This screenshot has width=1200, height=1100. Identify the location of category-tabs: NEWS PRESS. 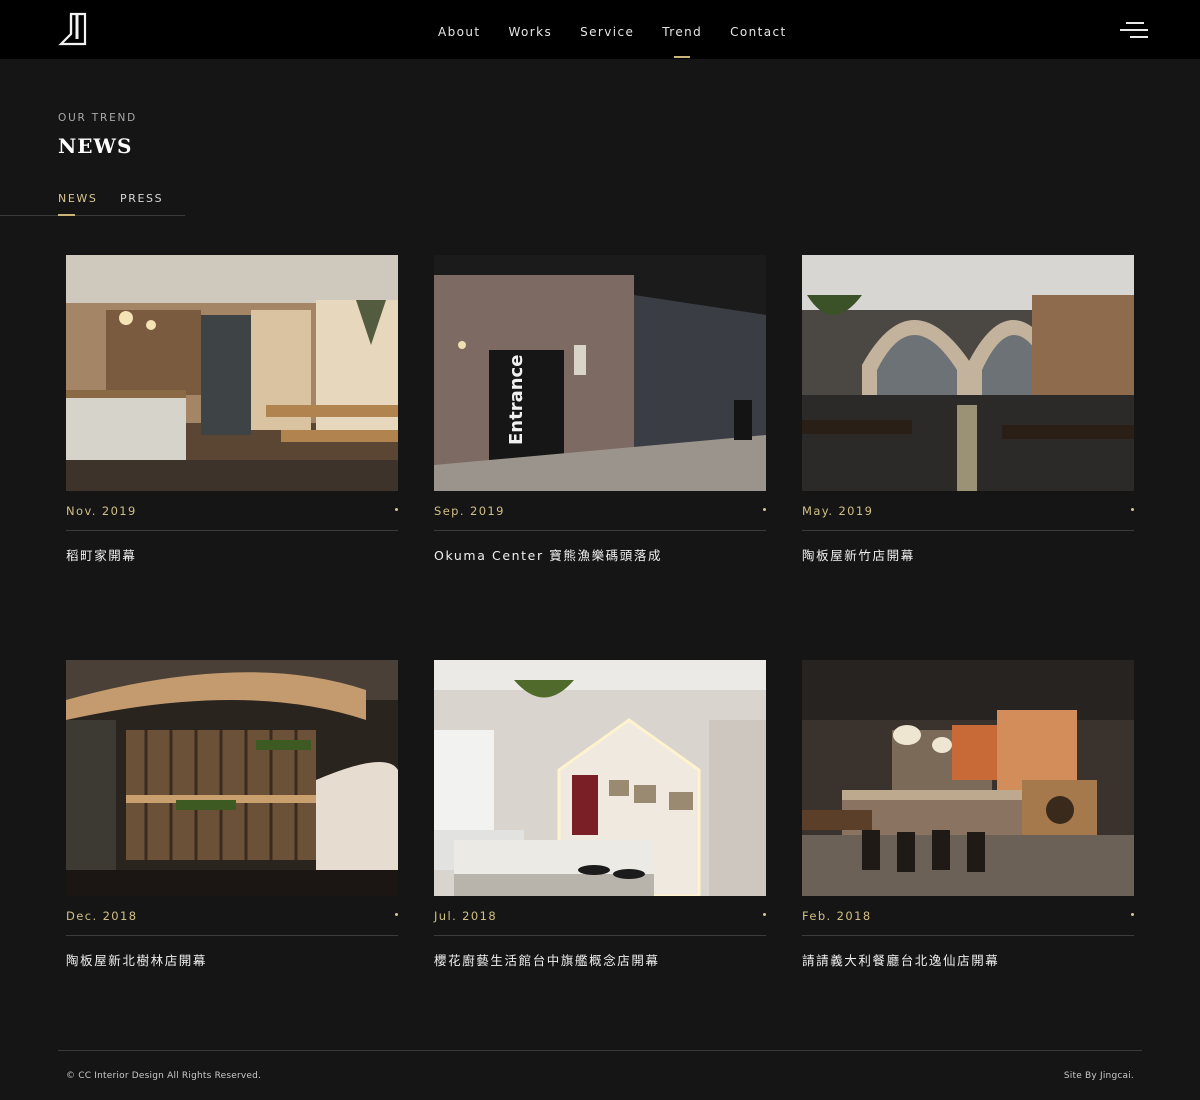
(92, 203).